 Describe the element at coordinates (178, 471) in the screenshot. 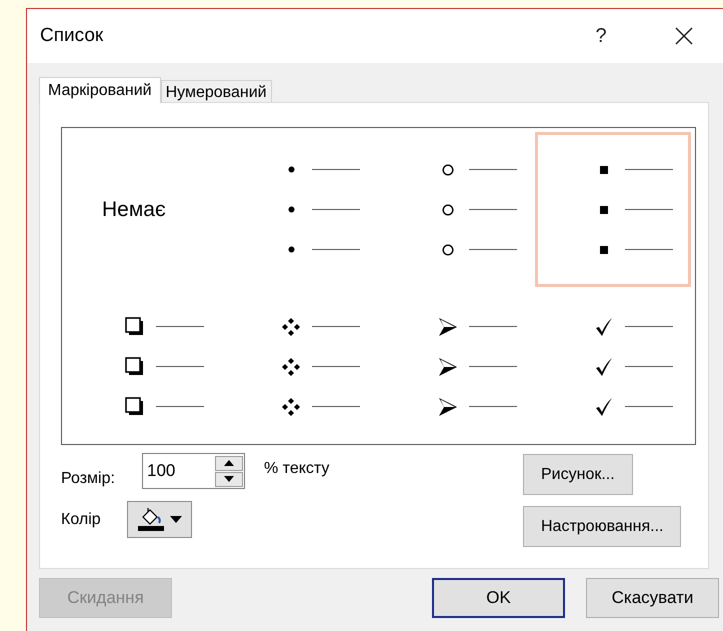

I see `size-input: 100` at that location.